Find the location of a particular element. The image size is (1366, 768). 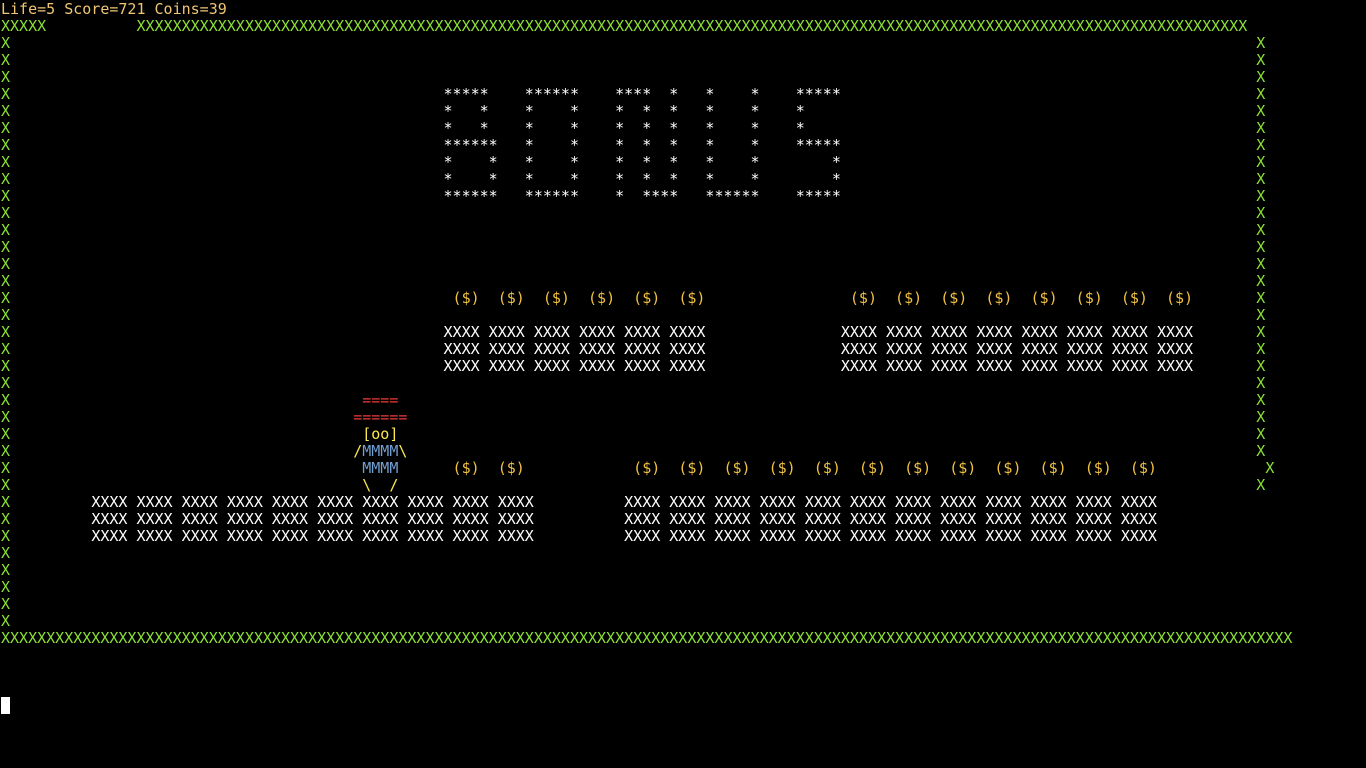

hud-status: Life=5 Score=721 Coins=39 is located at coordinates (114, 9).